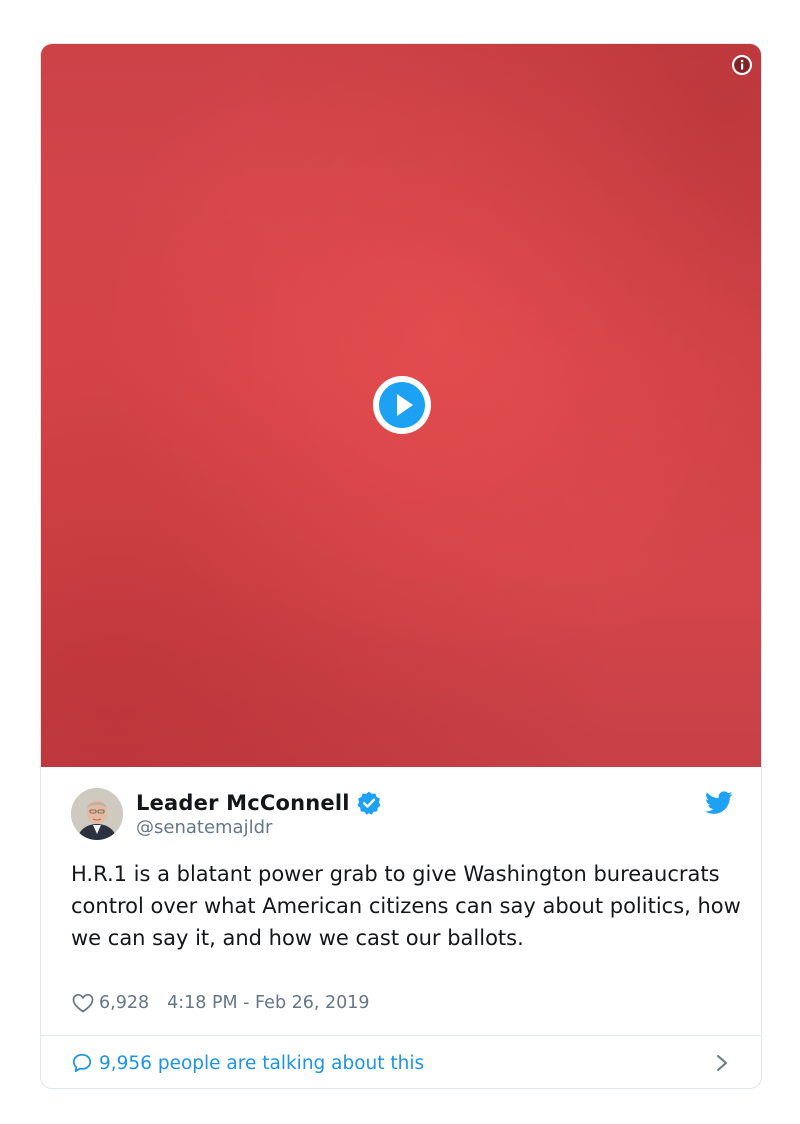 The image size is (800, 1124). Describe the element at coordinates (369, 803) in the screenshot. I see `verified-badge-icon` at that location.